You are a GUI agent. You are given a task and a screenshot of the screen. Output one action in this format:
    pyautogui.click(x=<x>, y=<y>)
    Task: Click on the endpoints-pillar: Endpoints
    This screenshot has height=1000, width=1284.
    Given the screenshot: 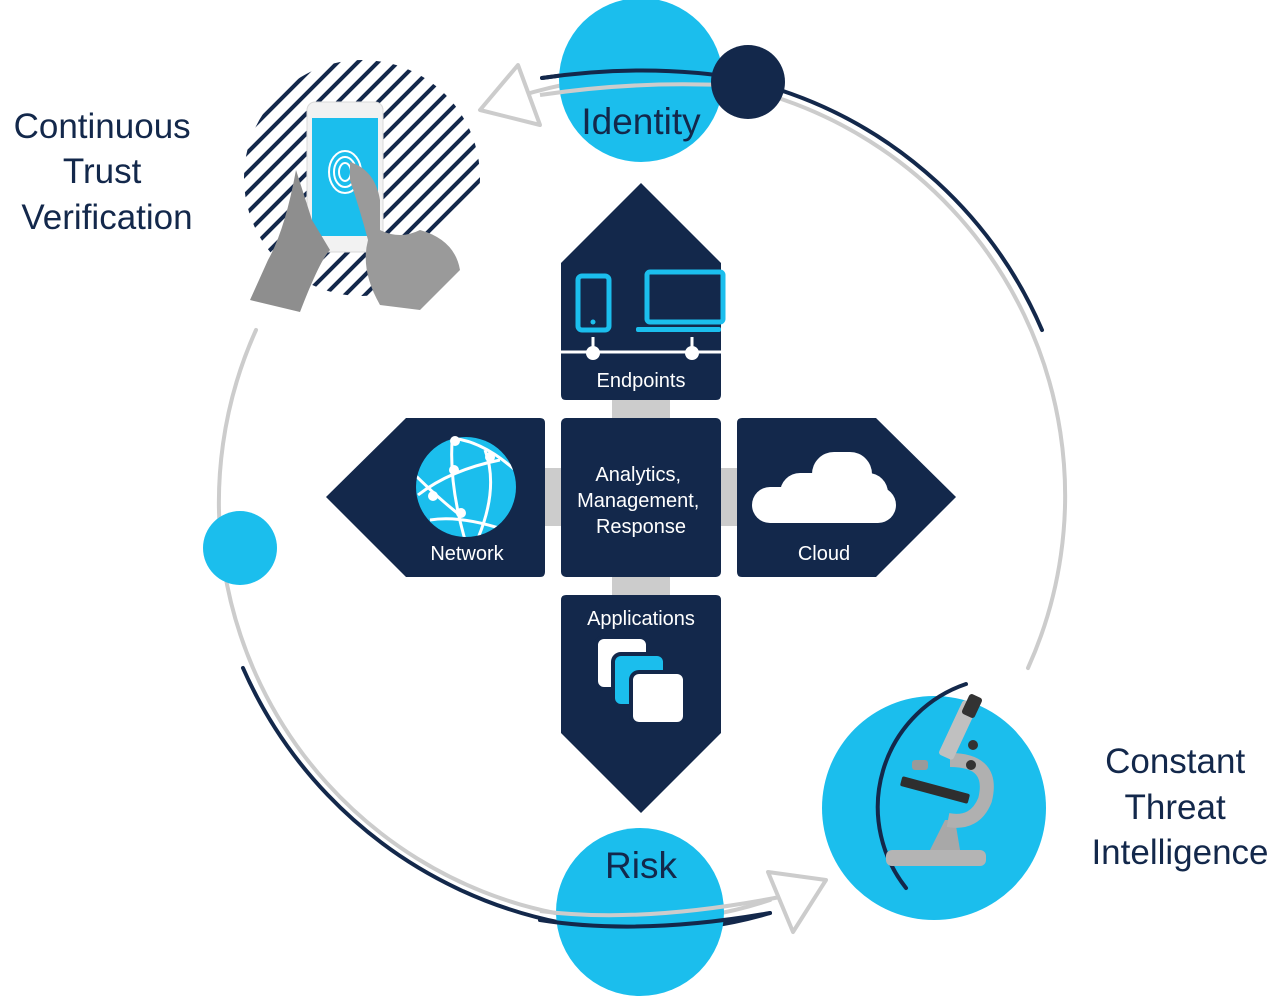 What is the action you would take?
    pyautogui.click(x=643, y=291)
    